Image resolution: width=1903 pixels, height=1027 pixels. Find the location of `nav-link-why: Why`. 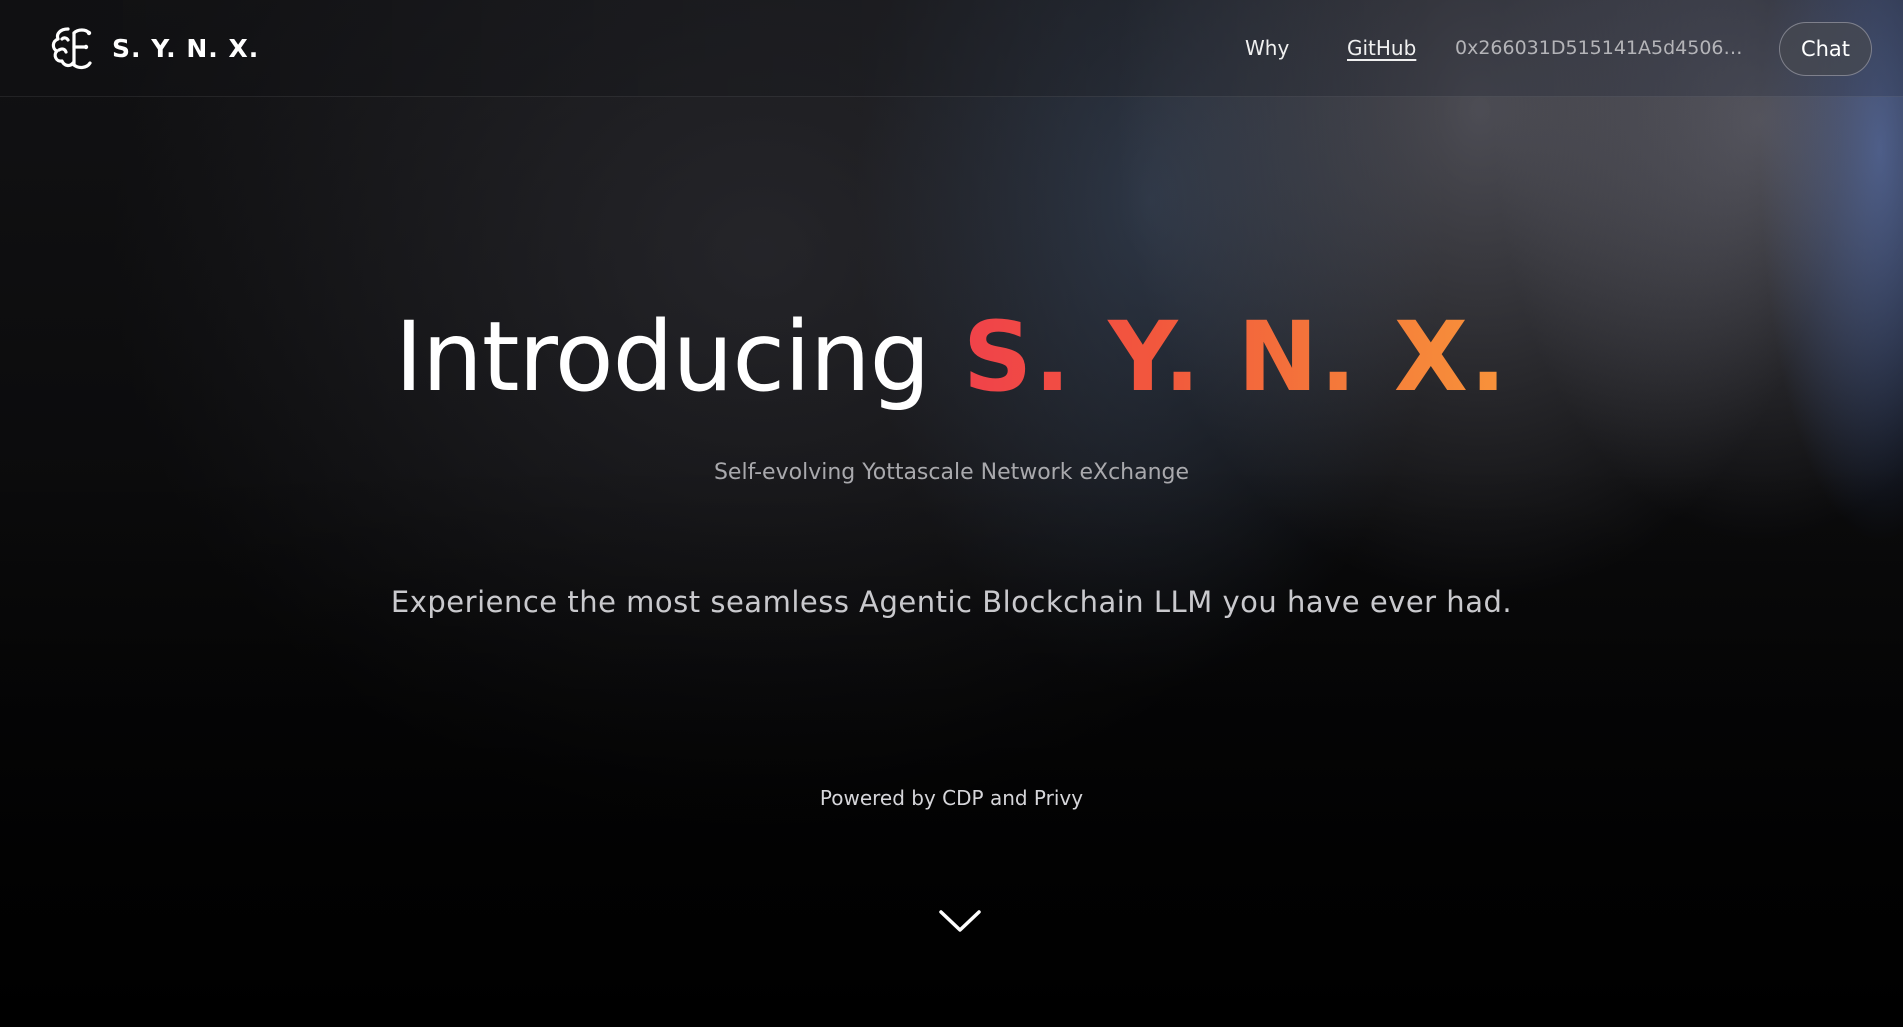

nav-link-why: Why is located at coordinates (1267, 48).